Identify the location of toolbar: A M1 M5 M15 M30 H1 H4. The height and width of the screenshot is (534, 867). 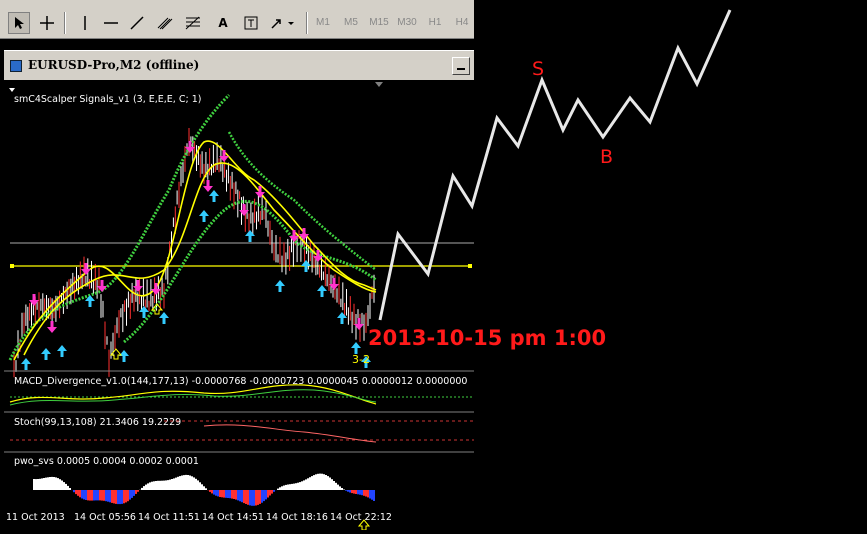
(237, 19).